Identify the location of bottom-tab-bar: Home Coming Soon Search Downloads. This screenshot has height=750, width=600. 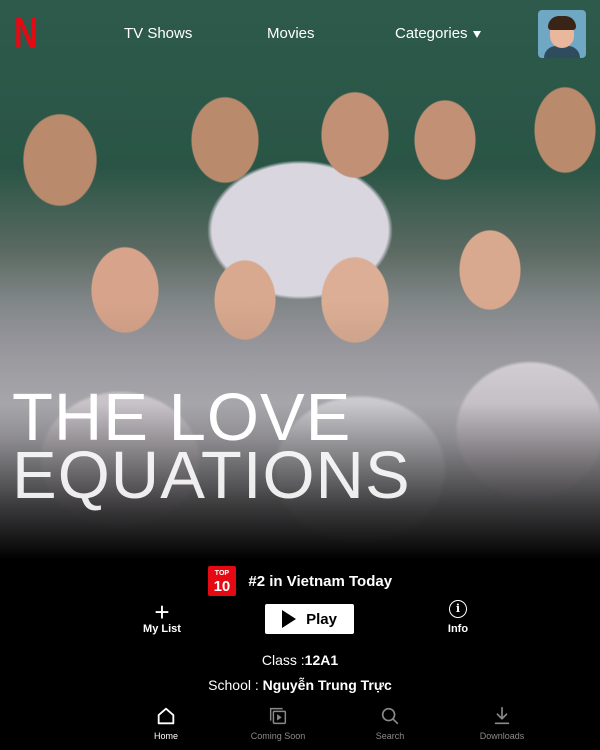
(300, 725).